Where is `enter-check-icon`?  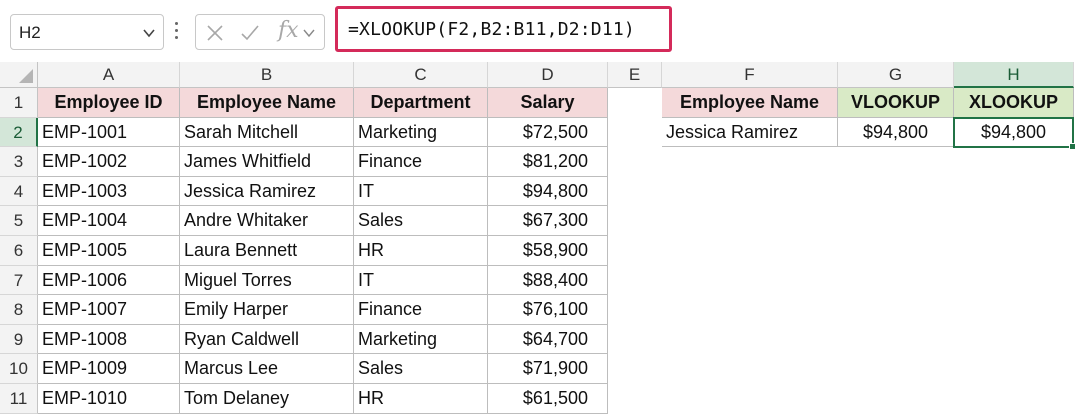
enter-check-icon is located at coordinates (250, 33).